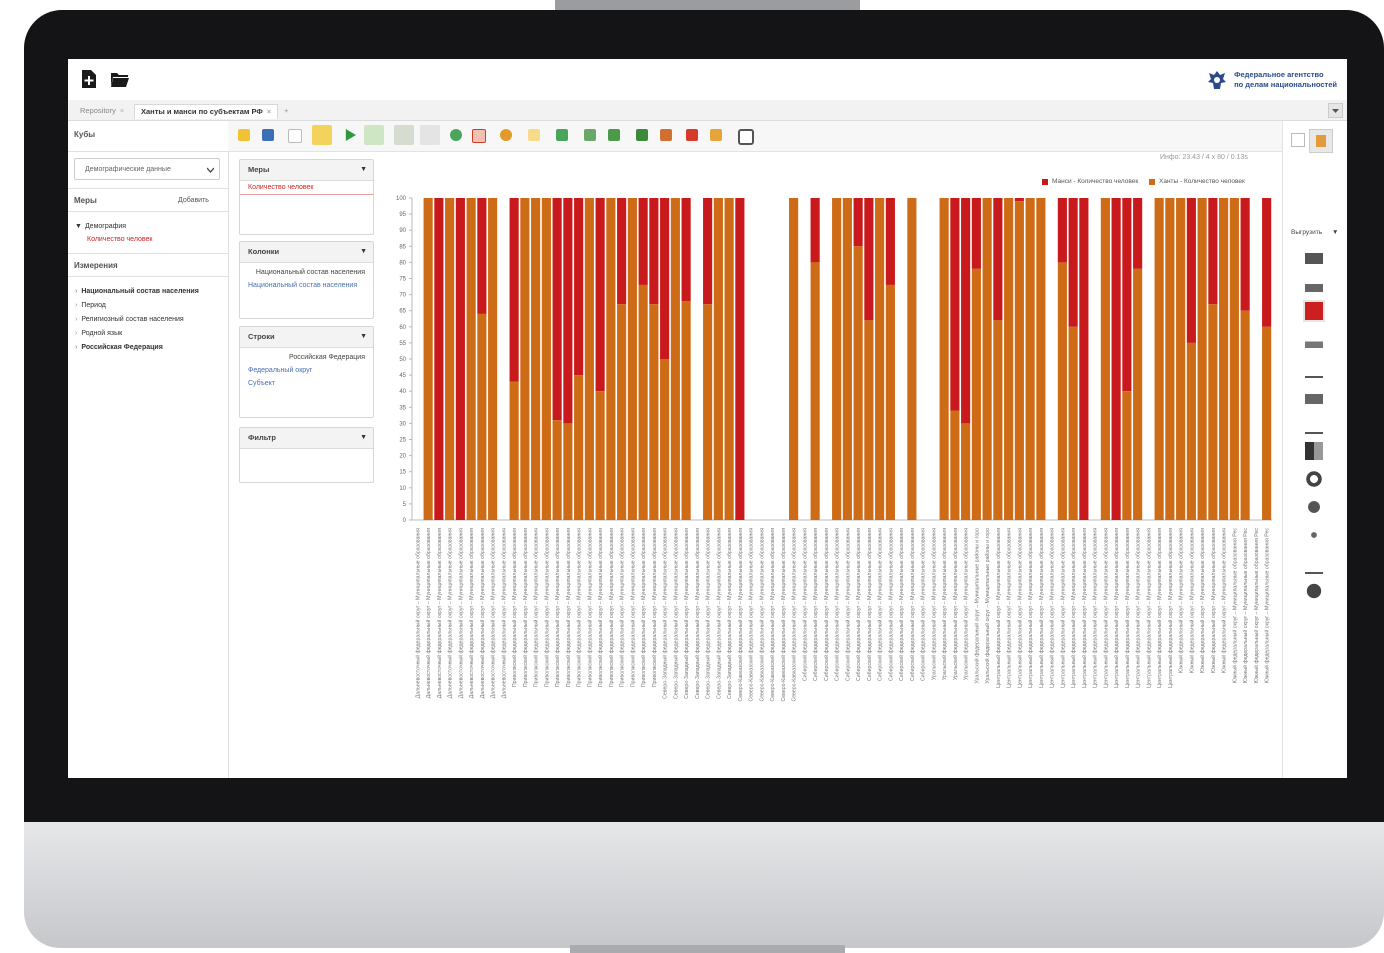 This screenshot has height=953, width=1384. I want to click on heatmap-icon, so click(1314, 451).